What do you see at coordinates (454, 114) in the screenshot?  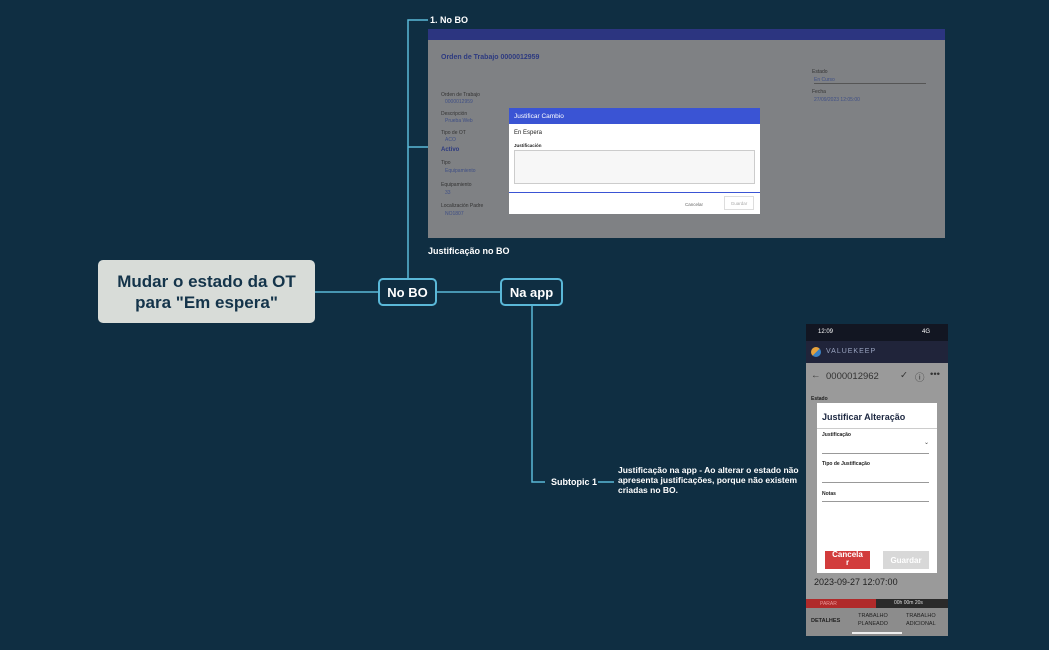 I see `bo-descripcion-label: Descripción` at bounding box center [454, 114].